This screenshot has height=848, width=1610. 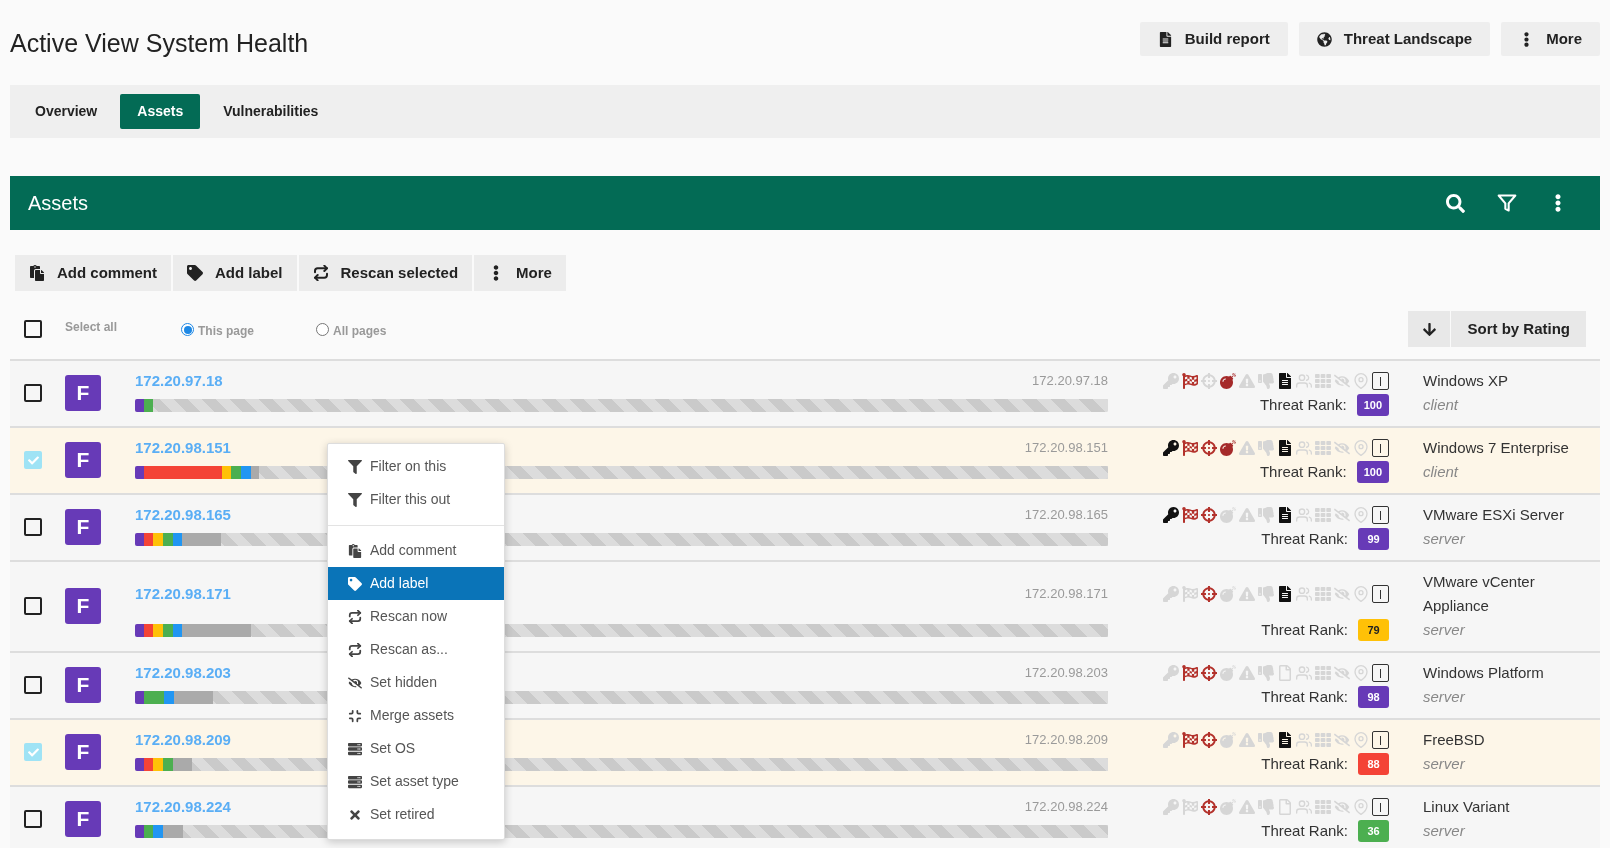 I want to click on os-name: Windows XP, so click(x=1466, y=381).